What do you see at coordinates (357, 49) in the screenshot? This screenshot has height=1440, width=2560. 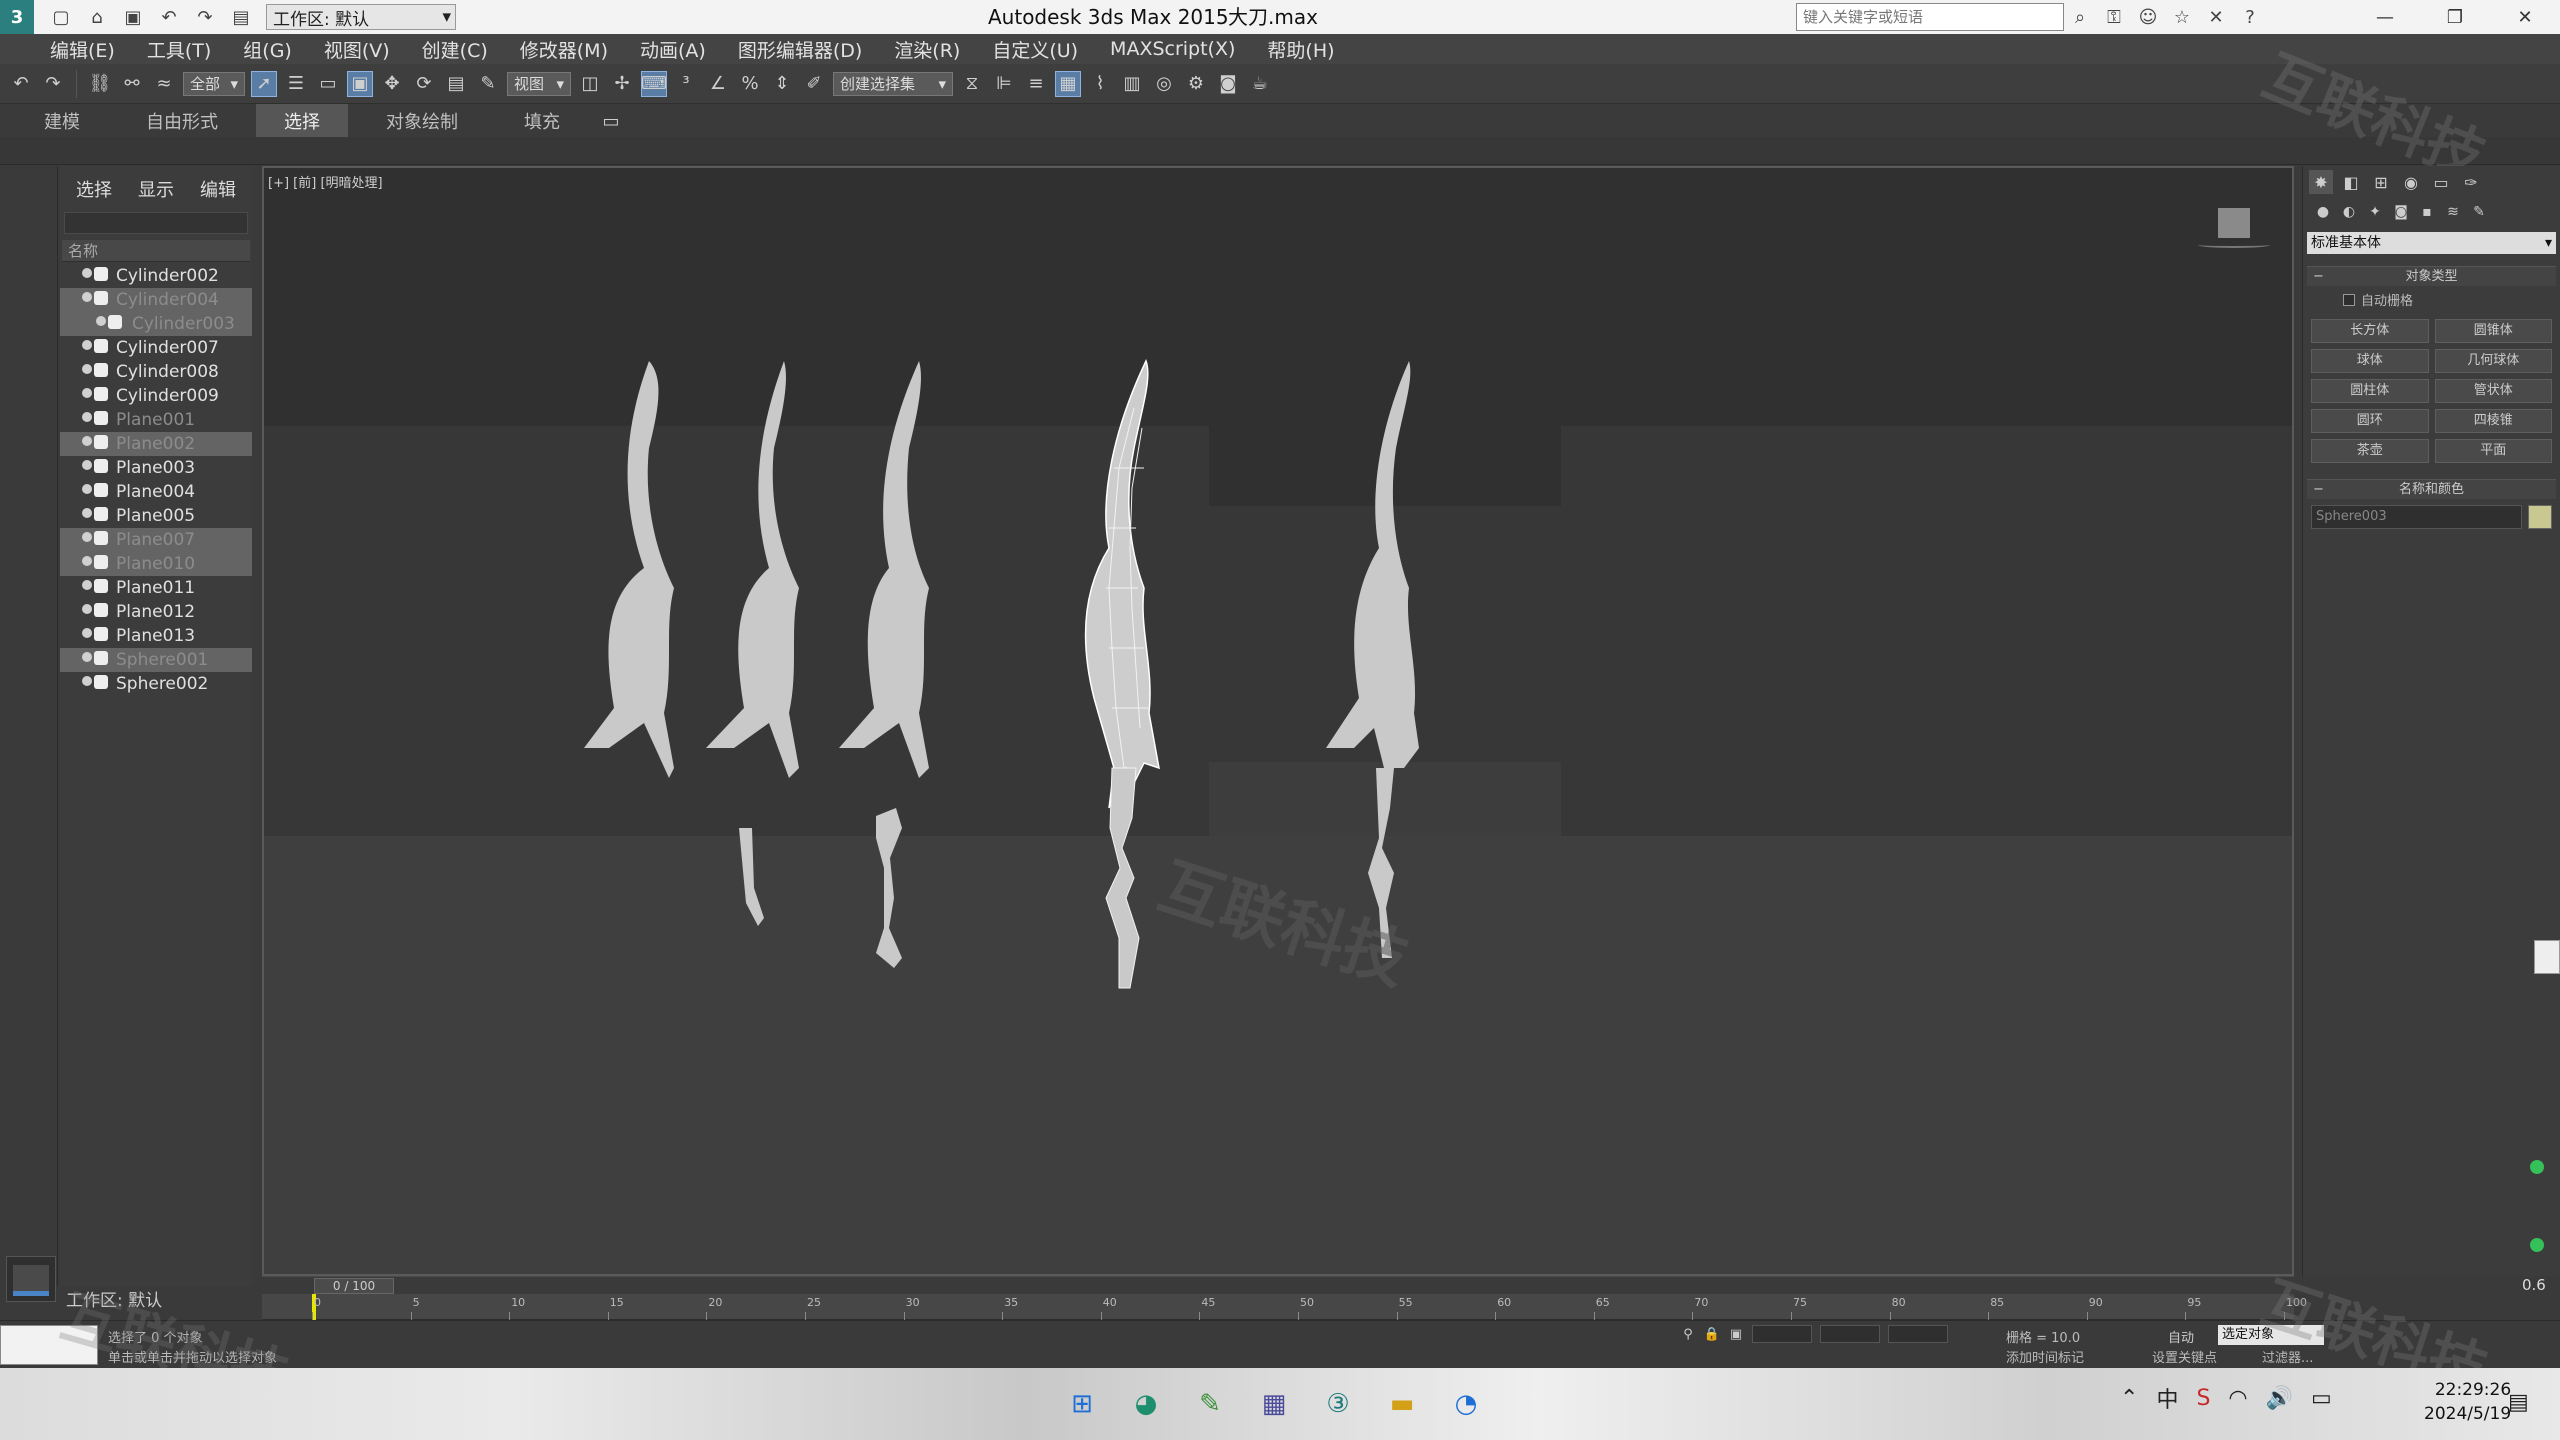 I see `menu-views: 视图(V)` at bounding box center [357, 49].